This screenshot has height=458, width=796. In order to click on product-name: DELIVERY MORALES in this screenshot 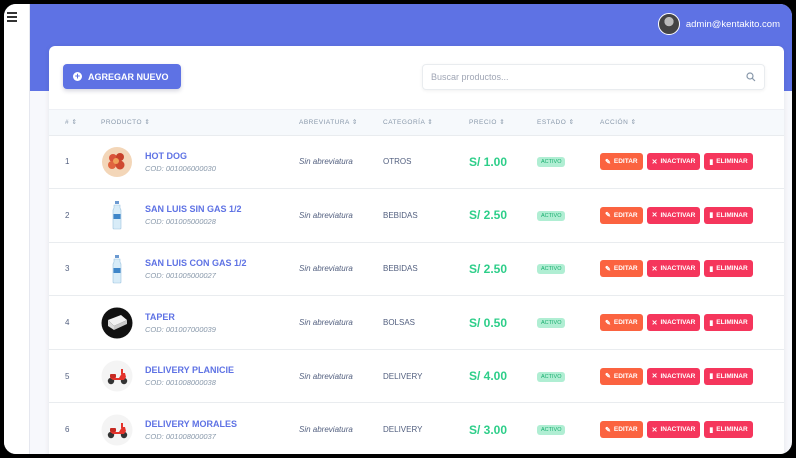, I will do `click(191, 424)`.